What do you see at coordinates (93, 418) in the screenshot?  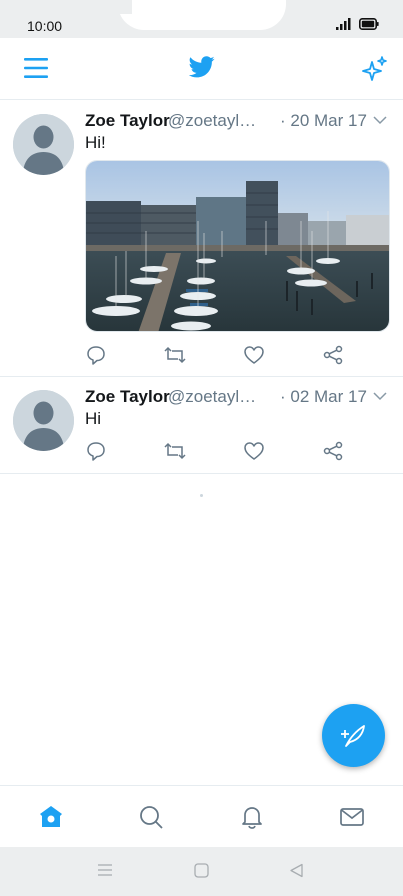 I see `tweet-text: Hi` at bounding box center [93, 418].